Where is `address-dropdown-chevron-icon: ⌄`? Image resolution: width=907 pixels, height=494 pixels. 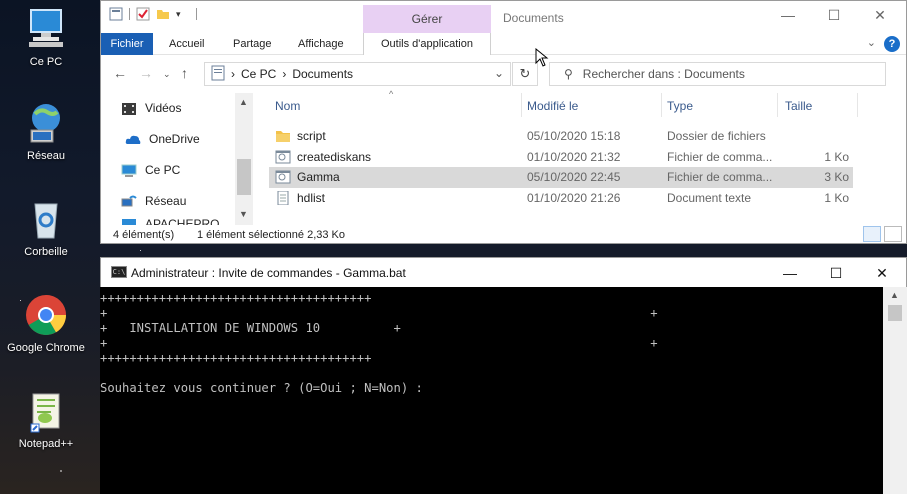 address-dropdown-chevron-icon: ⌄ is located at coordinates (499, 73).